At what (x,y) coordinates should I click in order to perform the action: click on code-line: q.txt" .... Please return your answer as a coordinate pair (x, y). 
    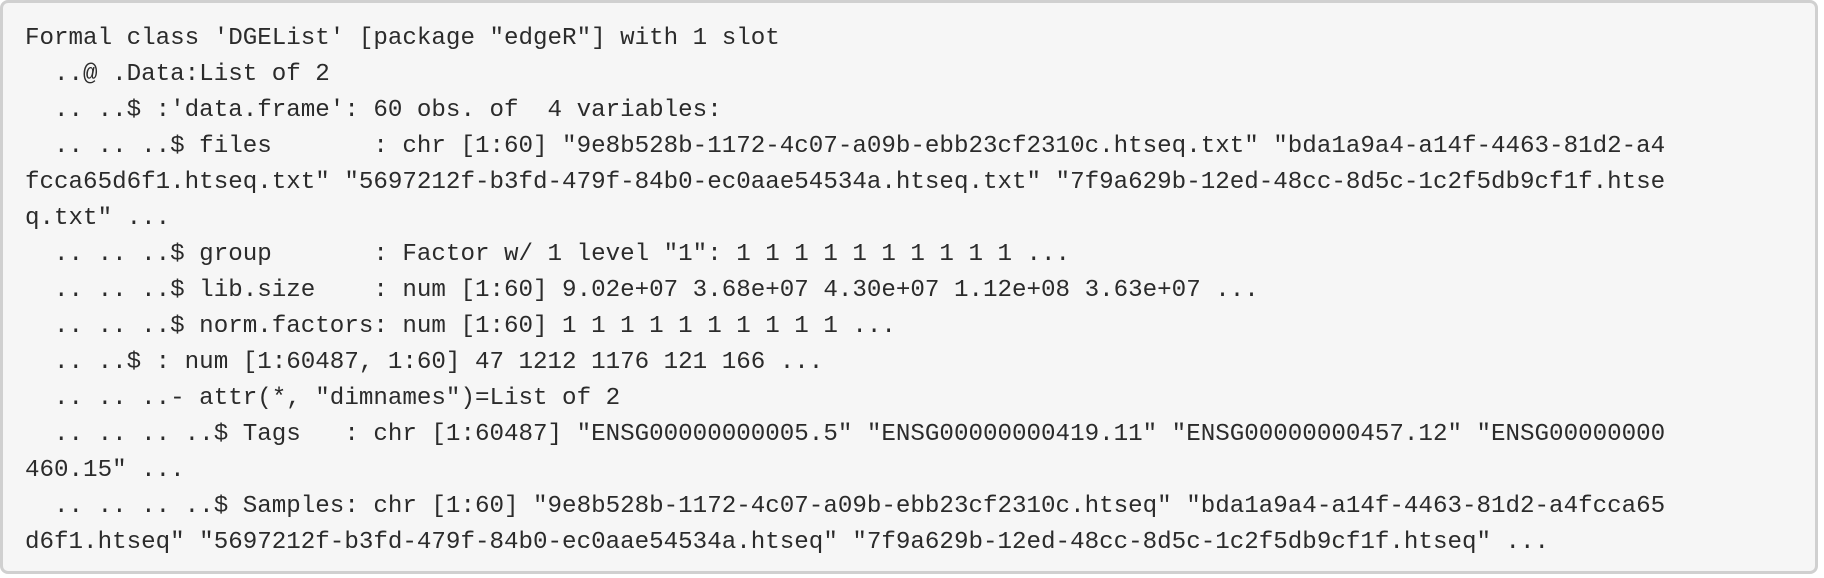
    Looking at the image, I should click on (98, 218).